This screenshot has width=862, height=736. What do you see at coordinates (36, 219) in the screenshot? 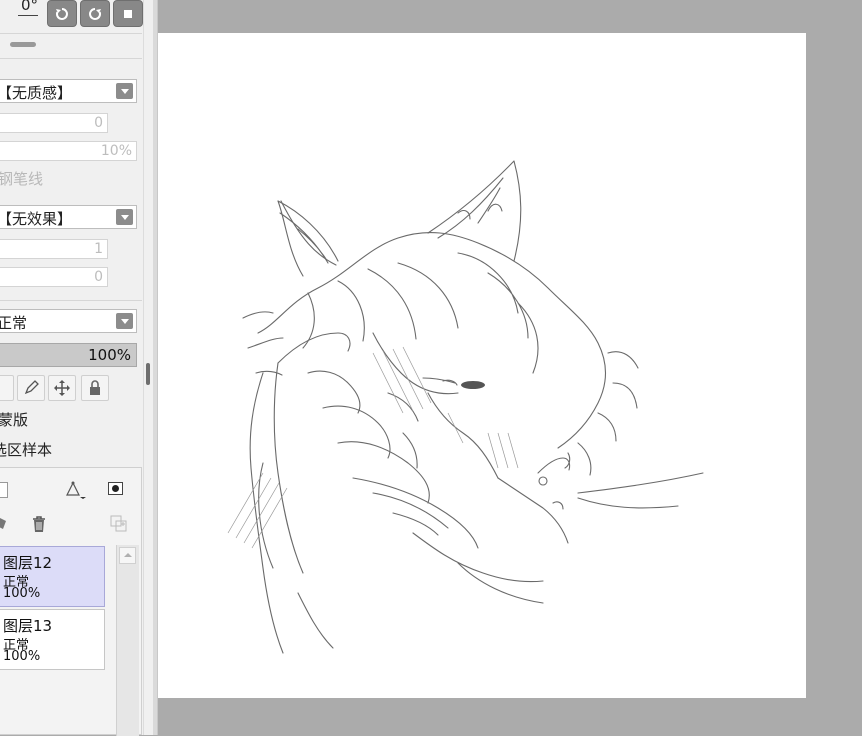
I see `effect-label: 【无效果】` at bounding box center [36, 219].